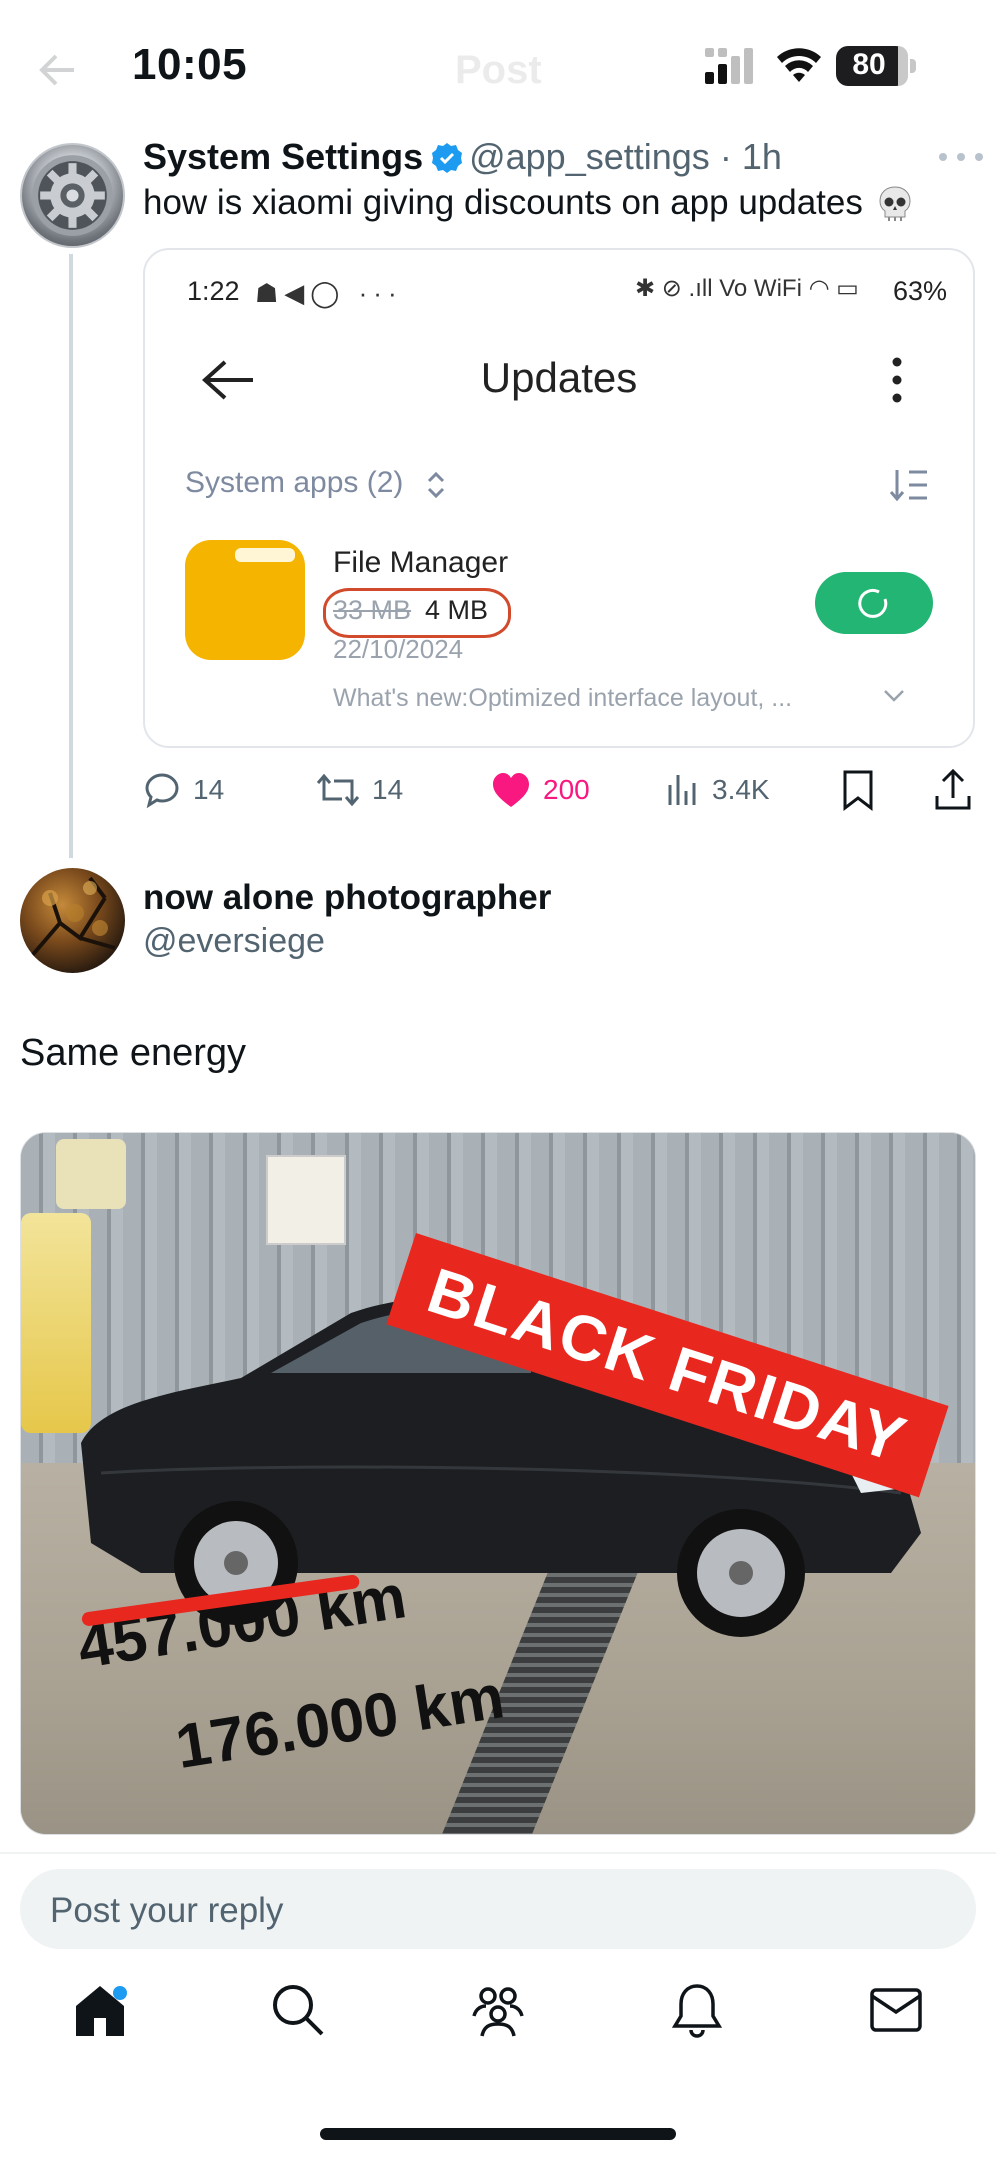 The width and height of the screenshot is (996, 2160). I want to click on bottom-tab-bar, so click(498, 2025).